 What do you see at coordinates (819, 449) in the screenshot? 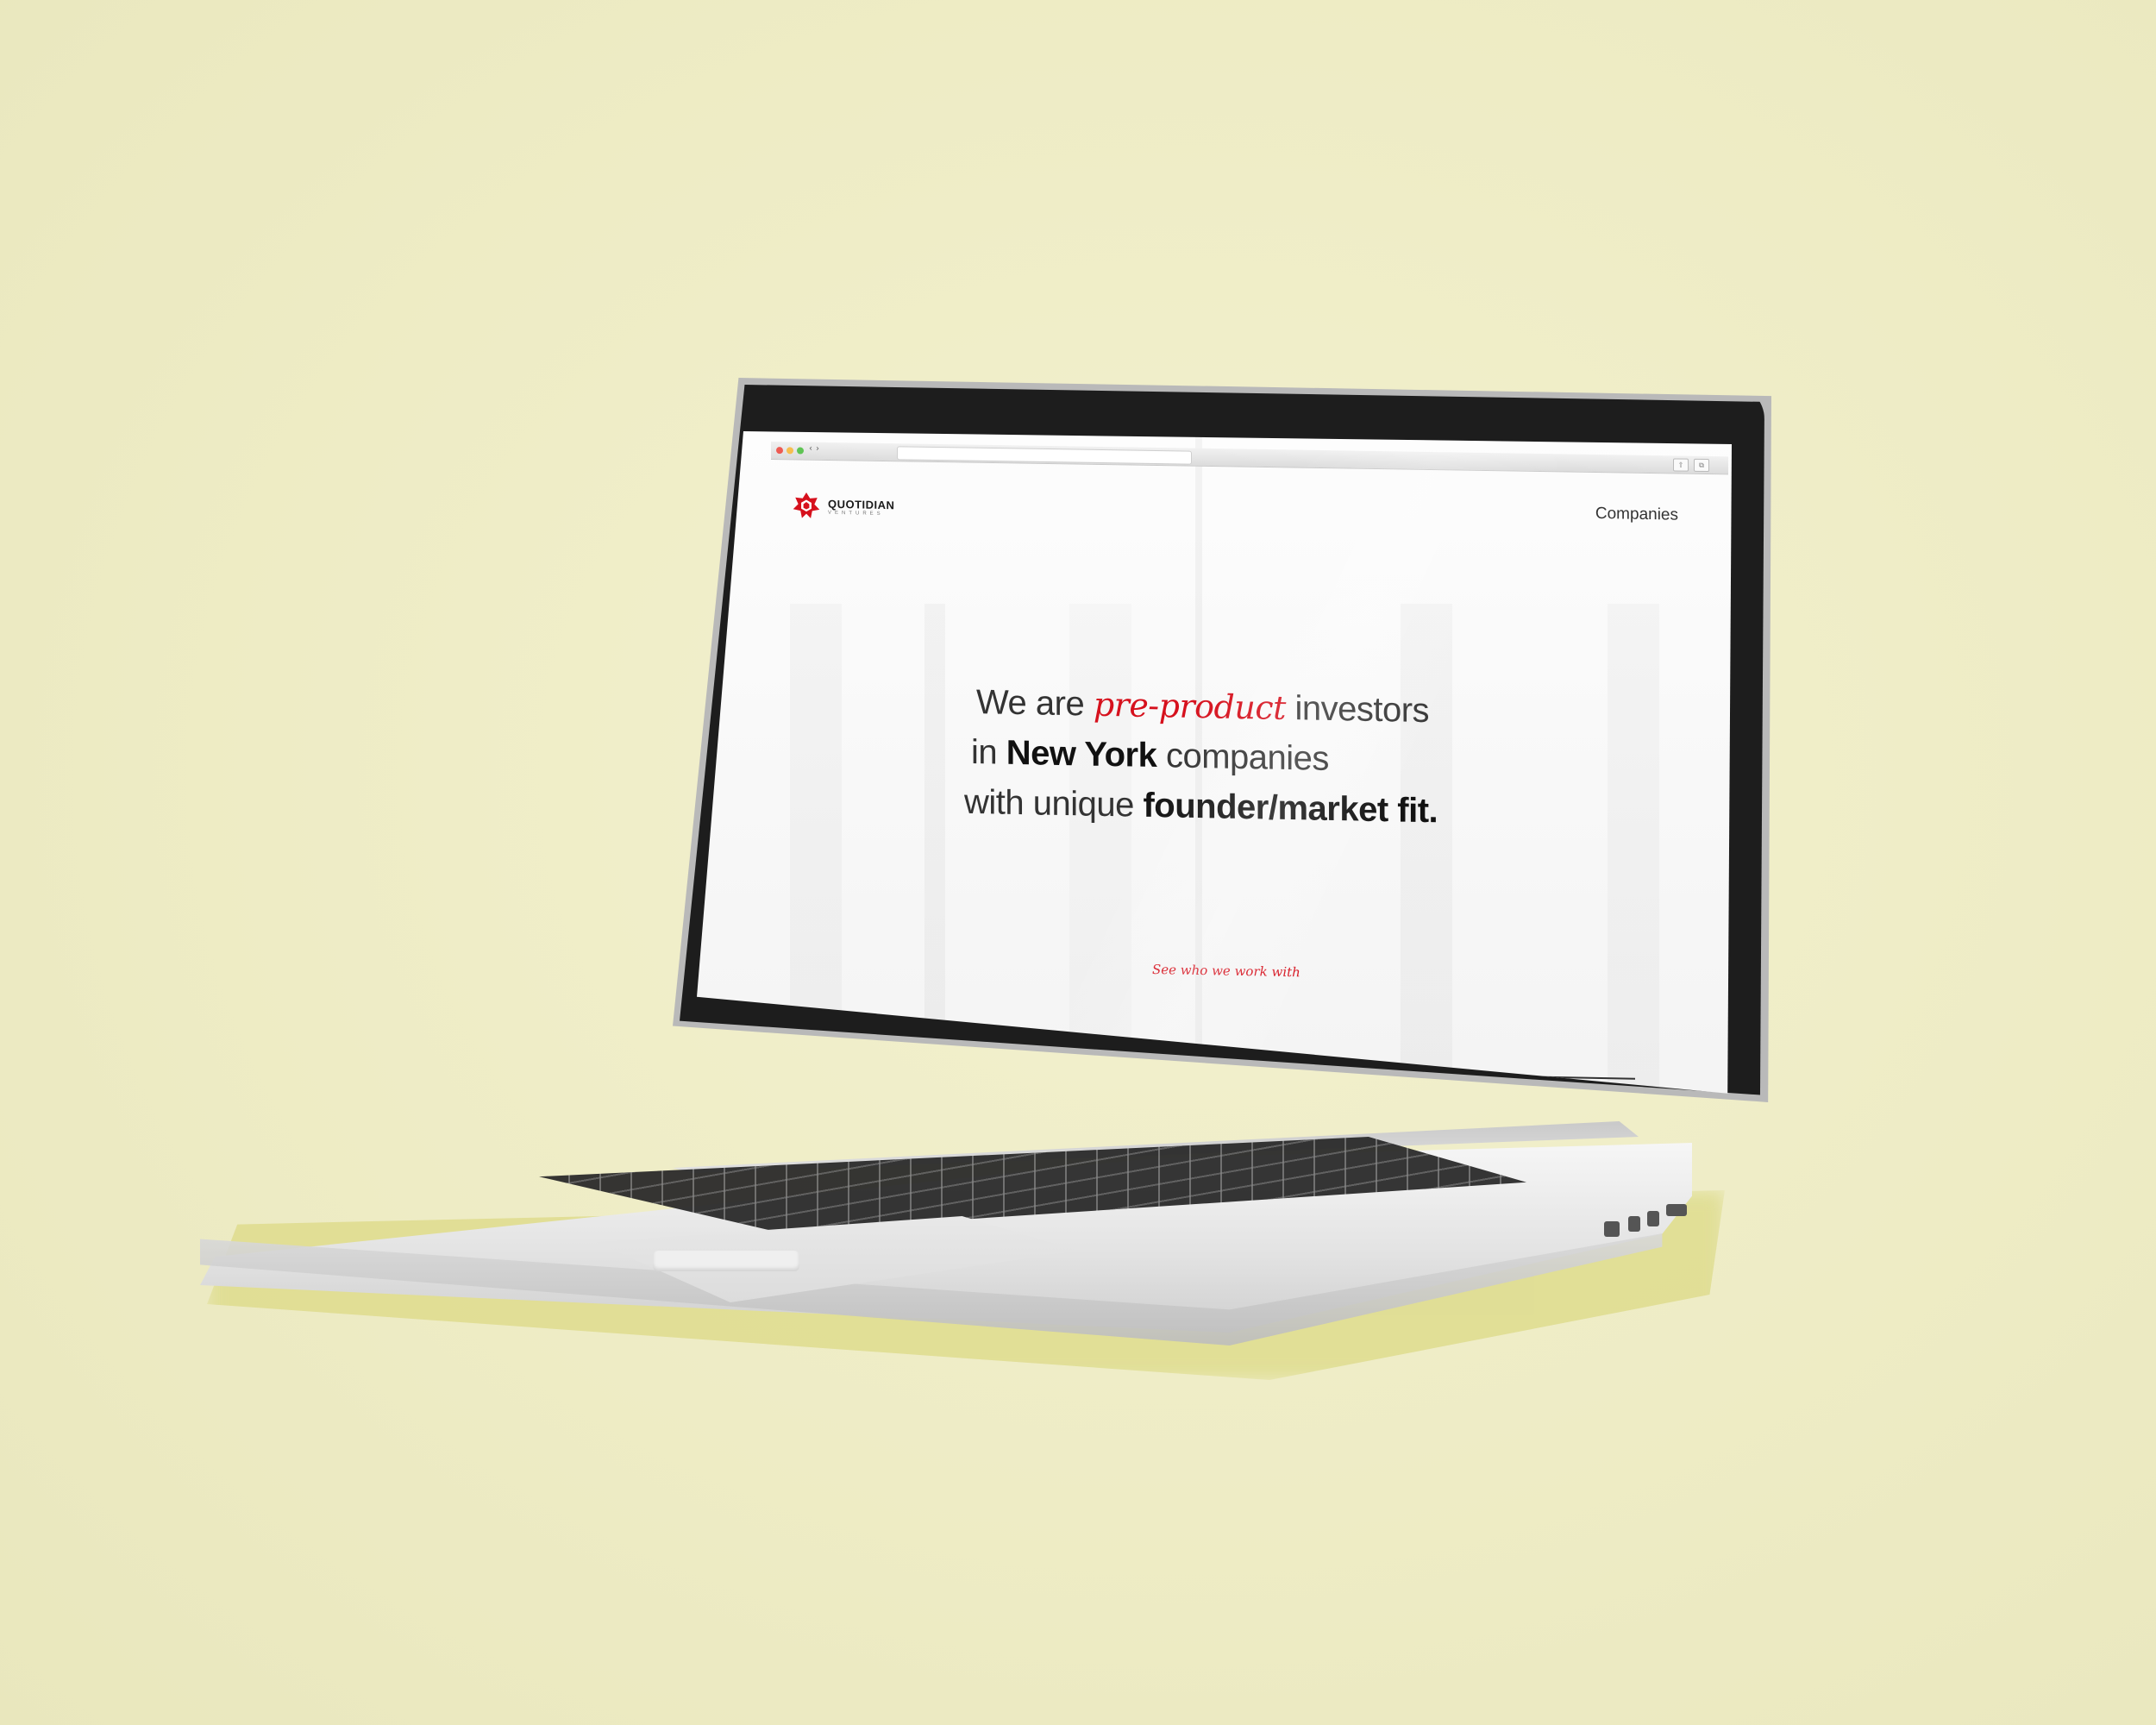
I see `forward-arrow-icon: ›` at bounding box center [819, 449].